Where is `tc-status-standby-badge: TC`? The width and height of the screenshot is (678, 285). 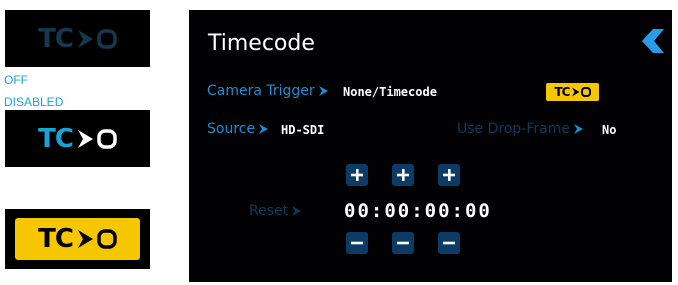
tc-status-standby-badge: TC is located at coordinates (77, 138).